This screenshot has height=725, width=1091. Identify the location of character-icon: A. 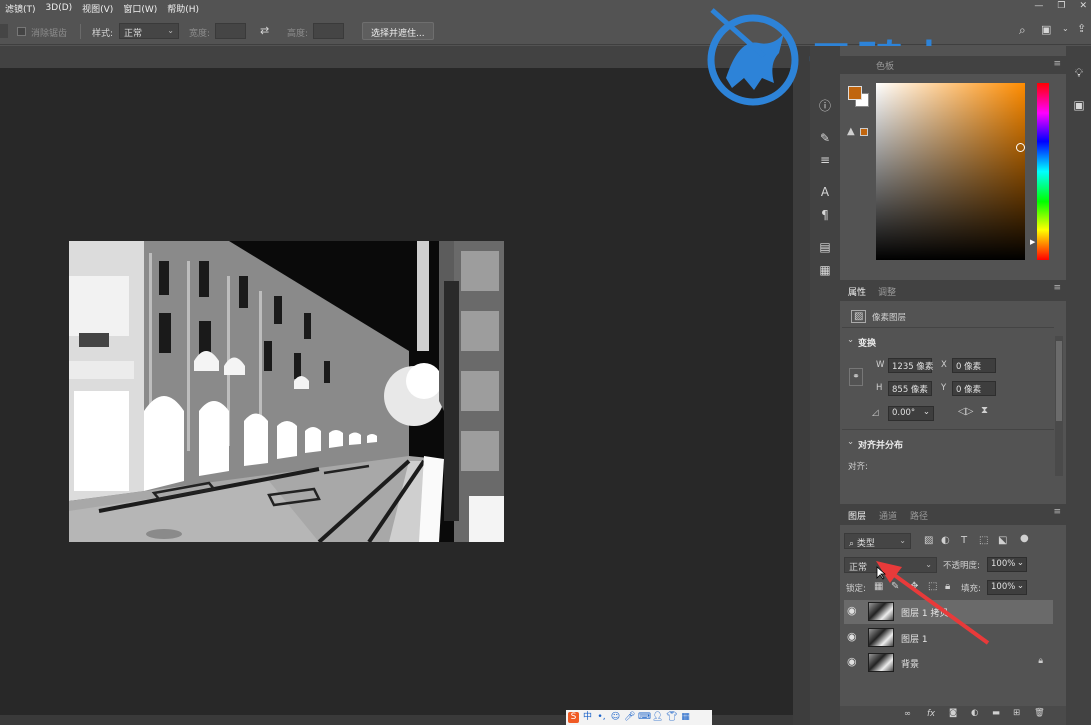
(825, 192).